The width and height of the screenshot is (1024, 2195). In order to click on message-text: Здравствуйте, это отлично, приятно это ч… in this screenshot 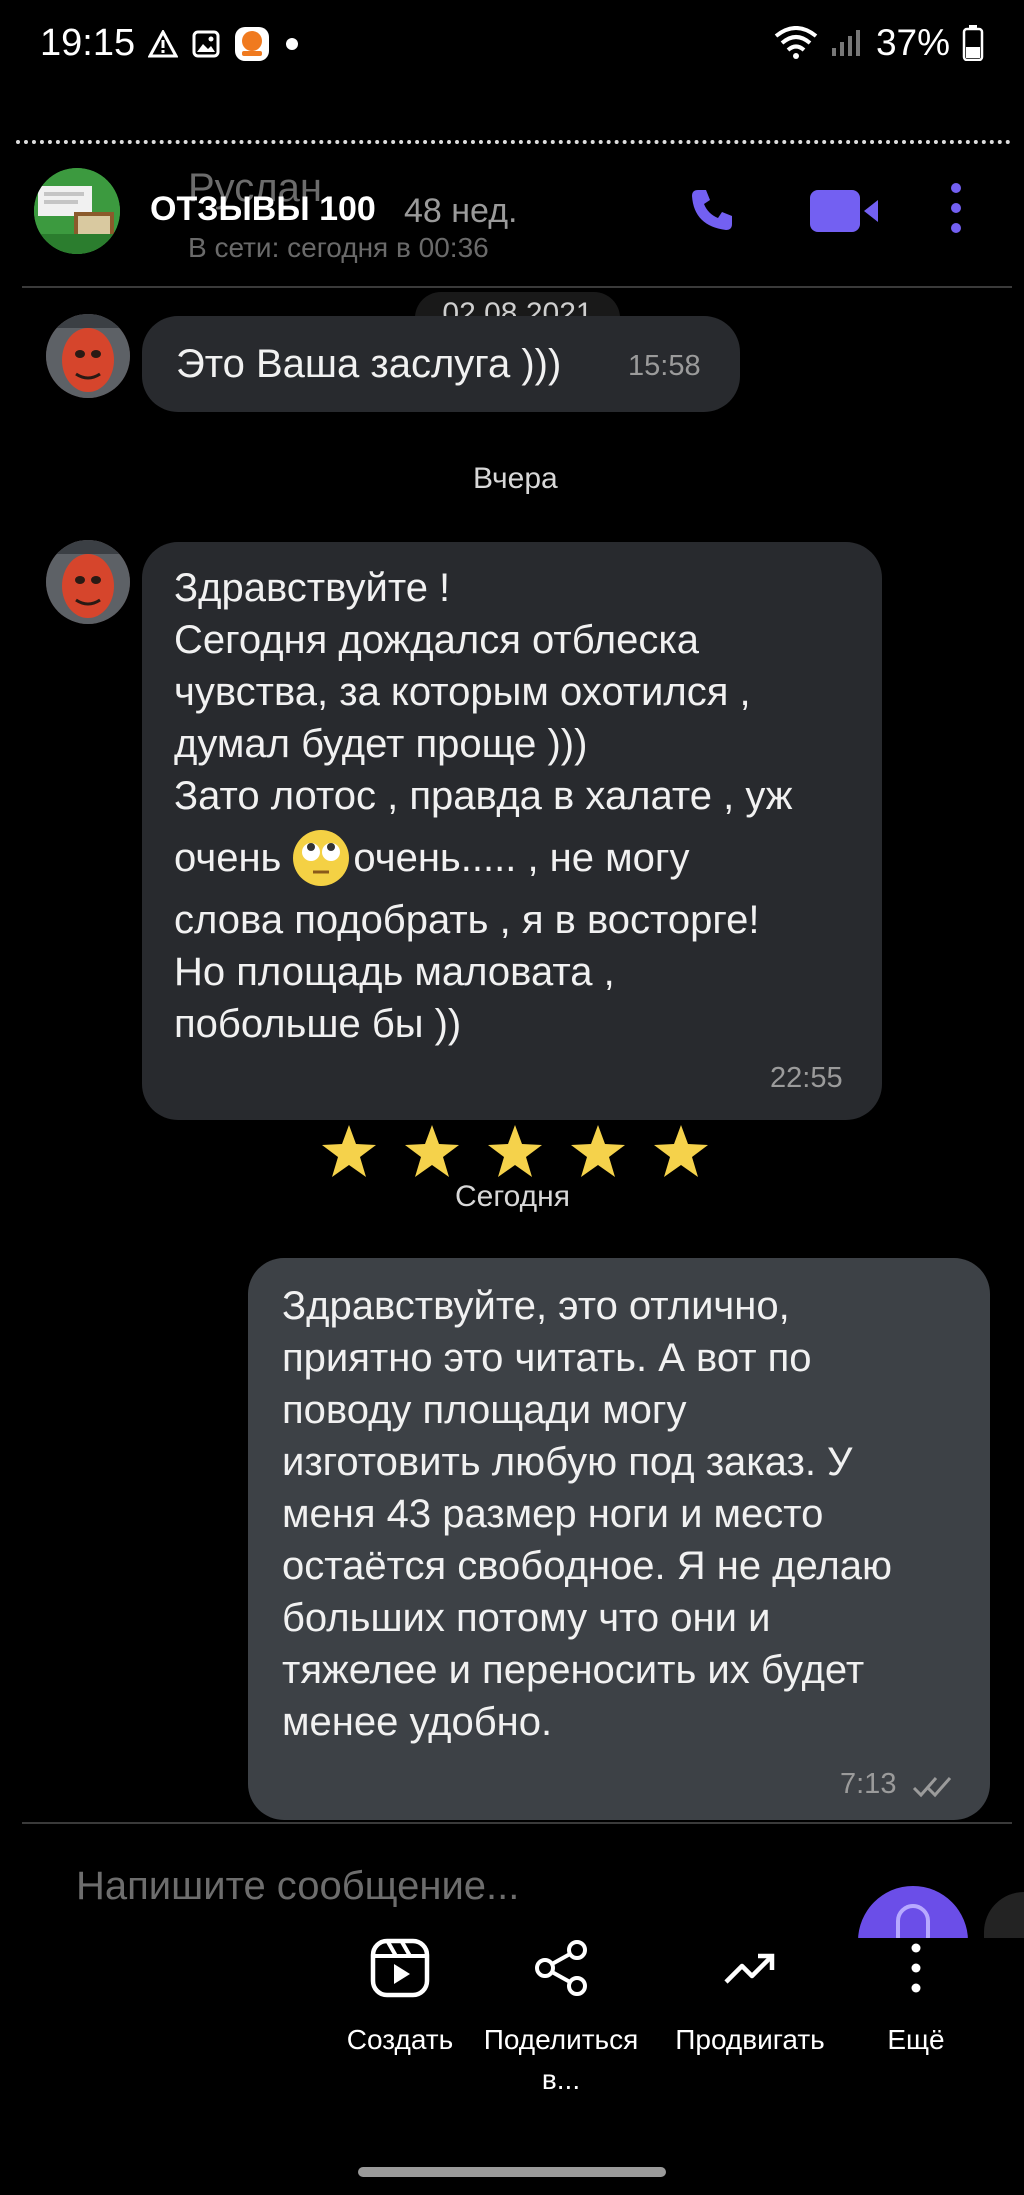, I will do `click(587, 1514)`.